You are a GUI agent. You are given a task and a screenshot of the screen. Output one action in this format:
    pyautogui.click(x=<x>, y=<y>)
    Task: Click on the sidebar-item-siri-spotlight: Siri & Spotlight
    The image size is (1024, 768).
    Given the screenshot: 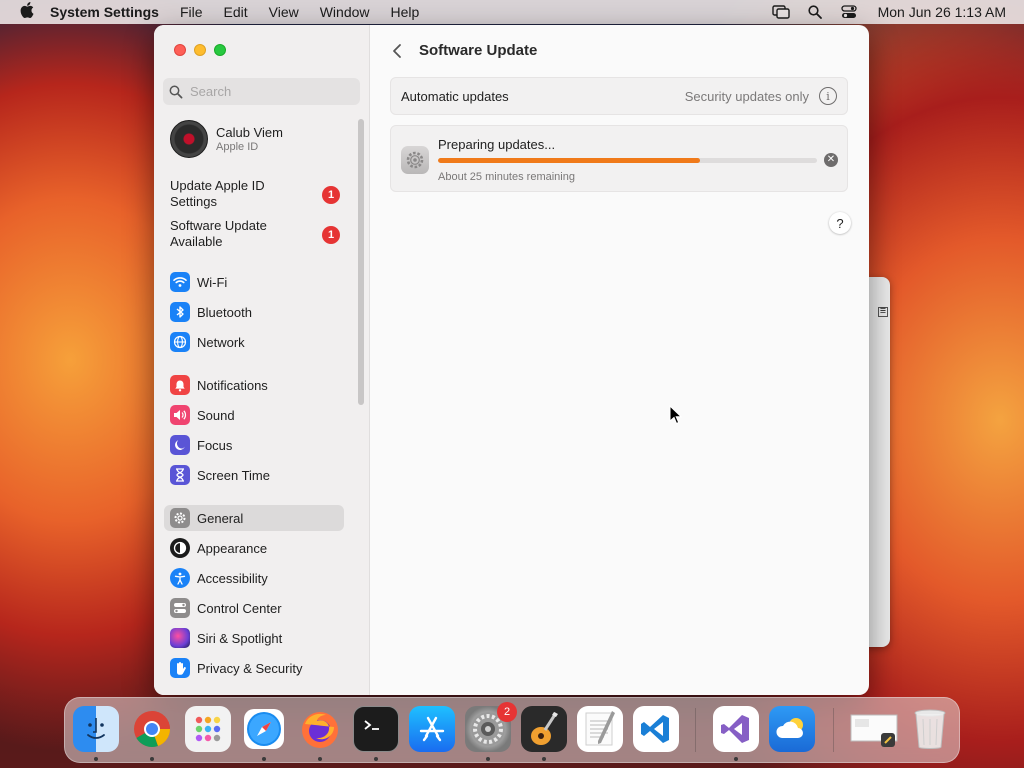 What is the action you would take?
    pyautogui.click(x=254, y=638)
    